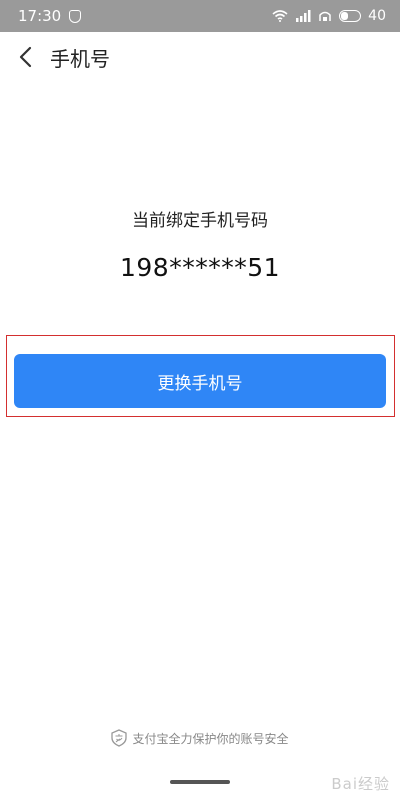 This screenshot has height=800, width=400. Describe the element at coordinates (200, 16) in the screenshot. I see `status-bar: 17:30 40` at that location.